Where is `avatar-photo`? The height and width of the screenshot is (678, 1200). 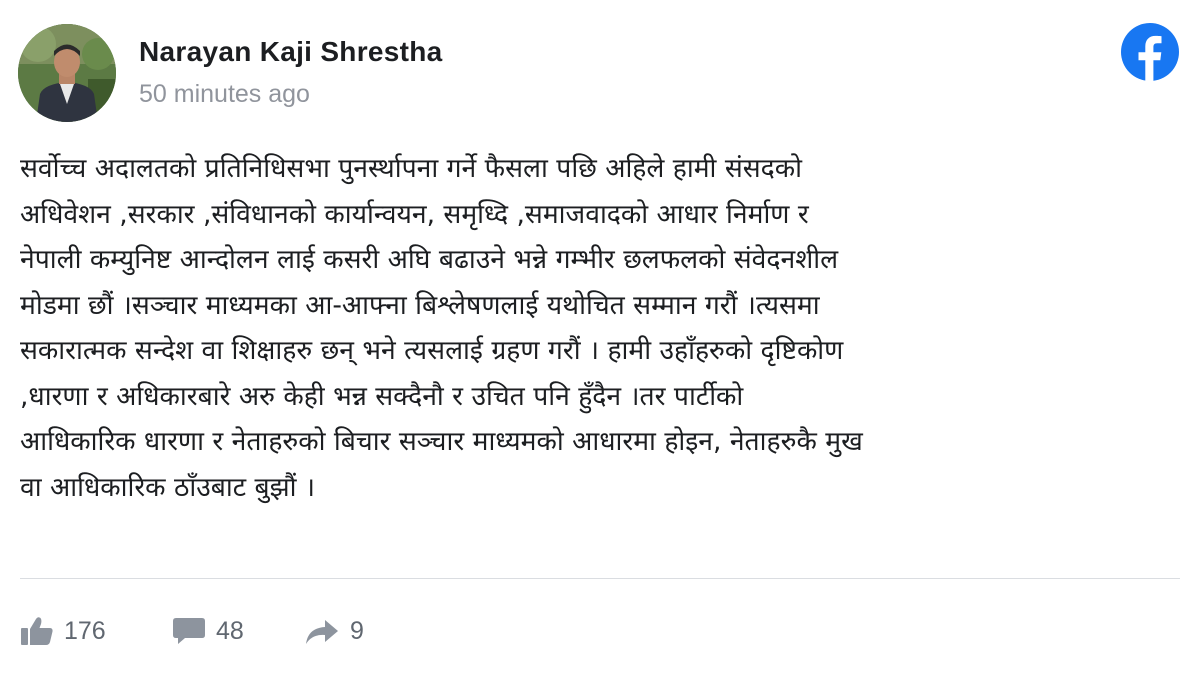 avatar-photo is located at coordinates (67, 73).